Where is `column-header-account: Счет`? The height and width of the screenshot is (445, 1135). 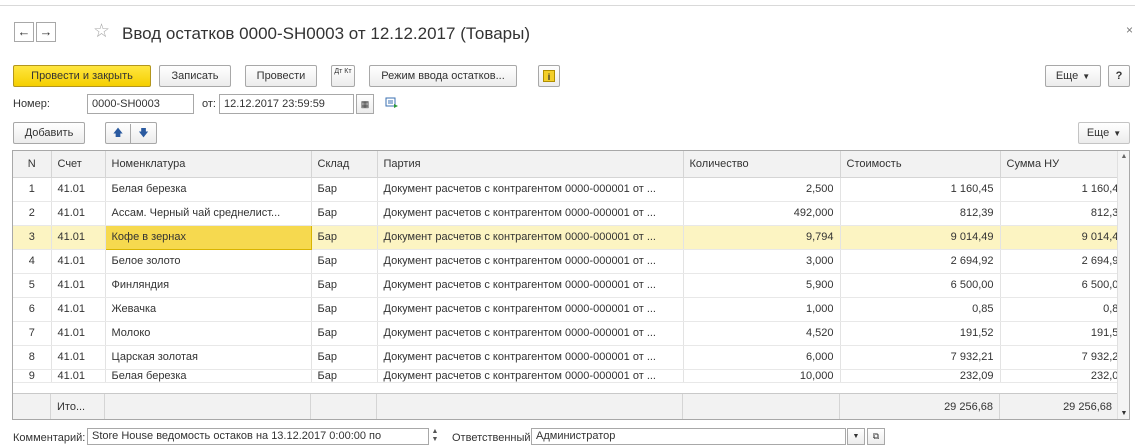 column-header-account: Счет is located at coordinates (78, 164).